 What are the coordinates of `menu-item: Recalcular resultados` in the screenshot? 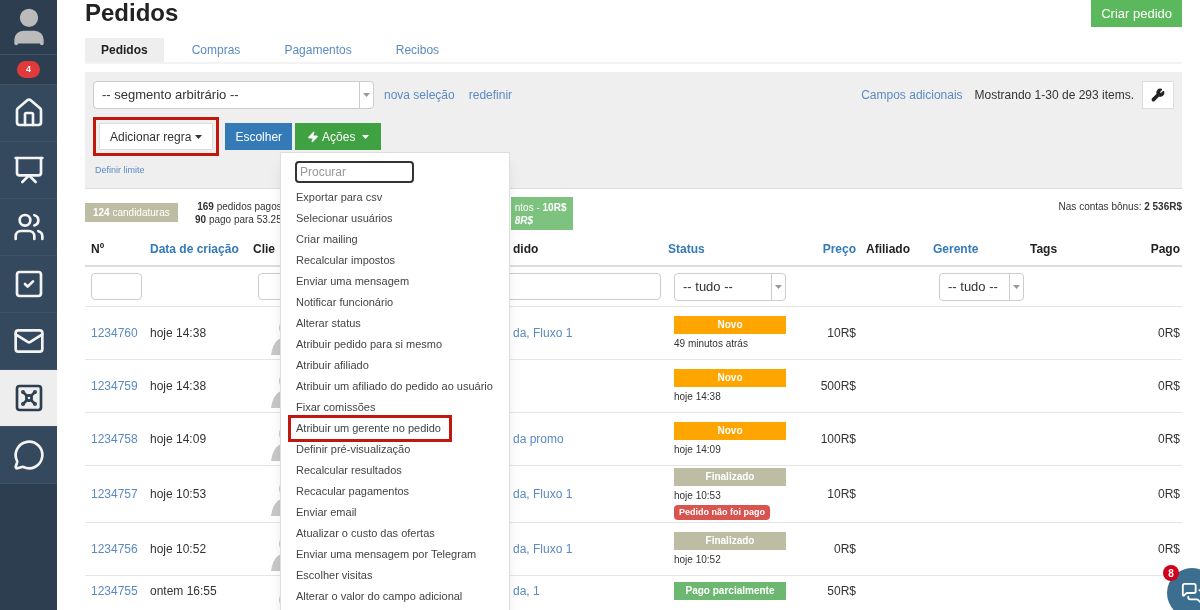 It's located at (350, 470).